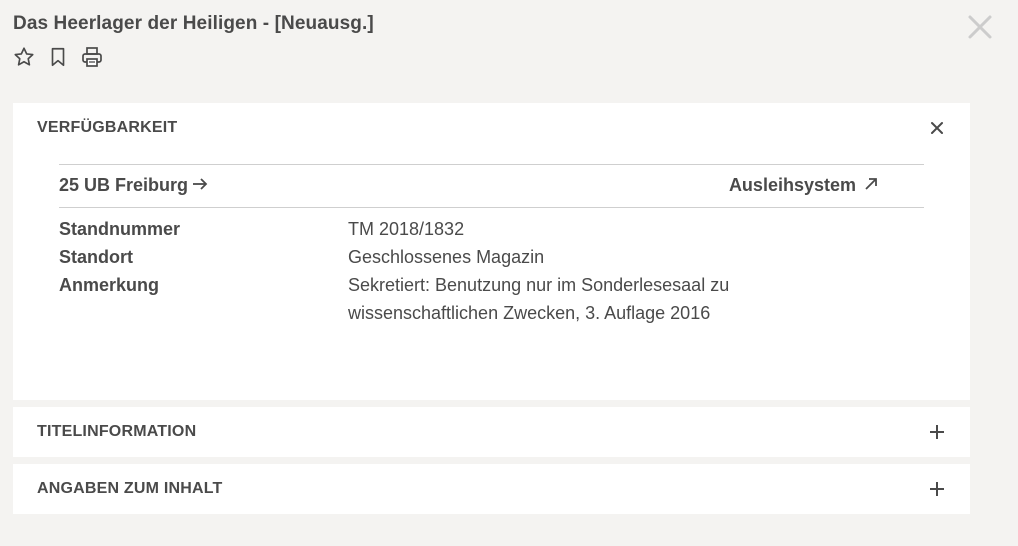 This screenshot has width=1018, height=546. What do you see at coordinates (871, 185) in the screenshot?
I see `external-link-icon` at bounding box center [871, 185].